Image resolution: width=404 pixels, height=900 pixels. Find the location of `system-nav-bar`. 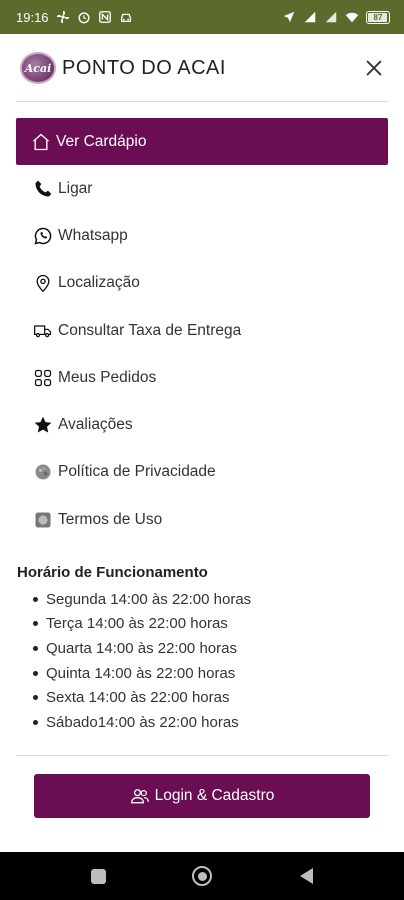

system-nav-bar is located at coordinates (202, 876).